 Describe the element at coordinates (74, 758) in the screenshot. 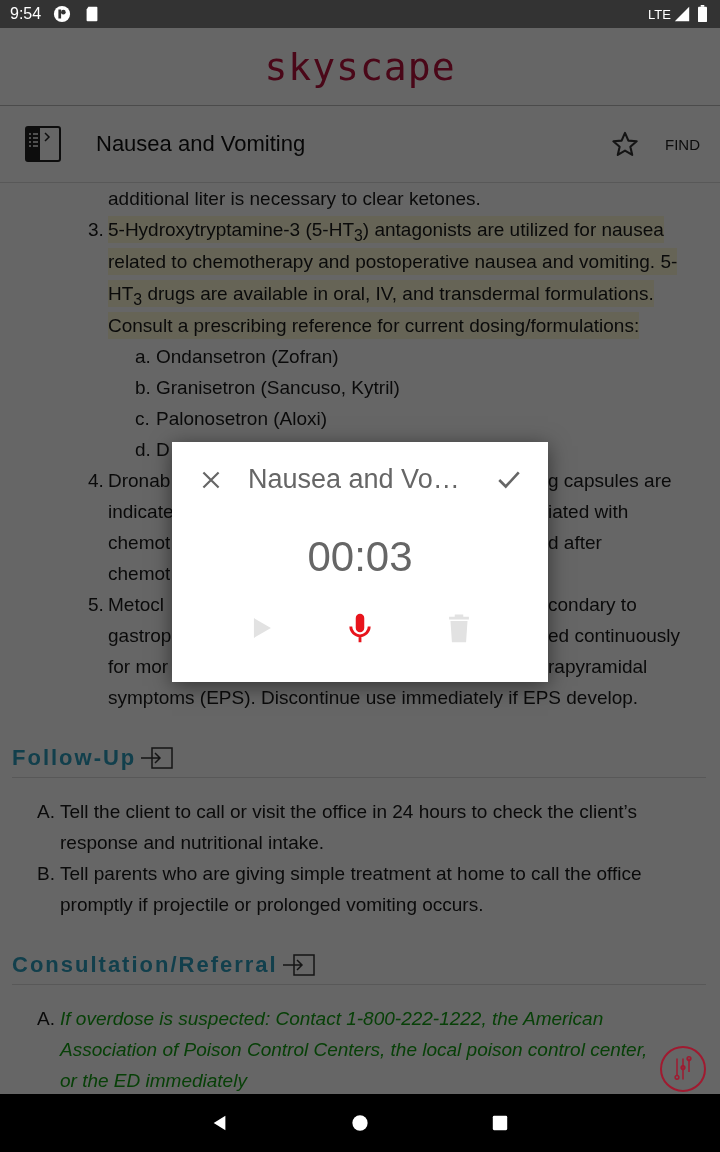

I see `section-heading: Follow-Up` at that location.